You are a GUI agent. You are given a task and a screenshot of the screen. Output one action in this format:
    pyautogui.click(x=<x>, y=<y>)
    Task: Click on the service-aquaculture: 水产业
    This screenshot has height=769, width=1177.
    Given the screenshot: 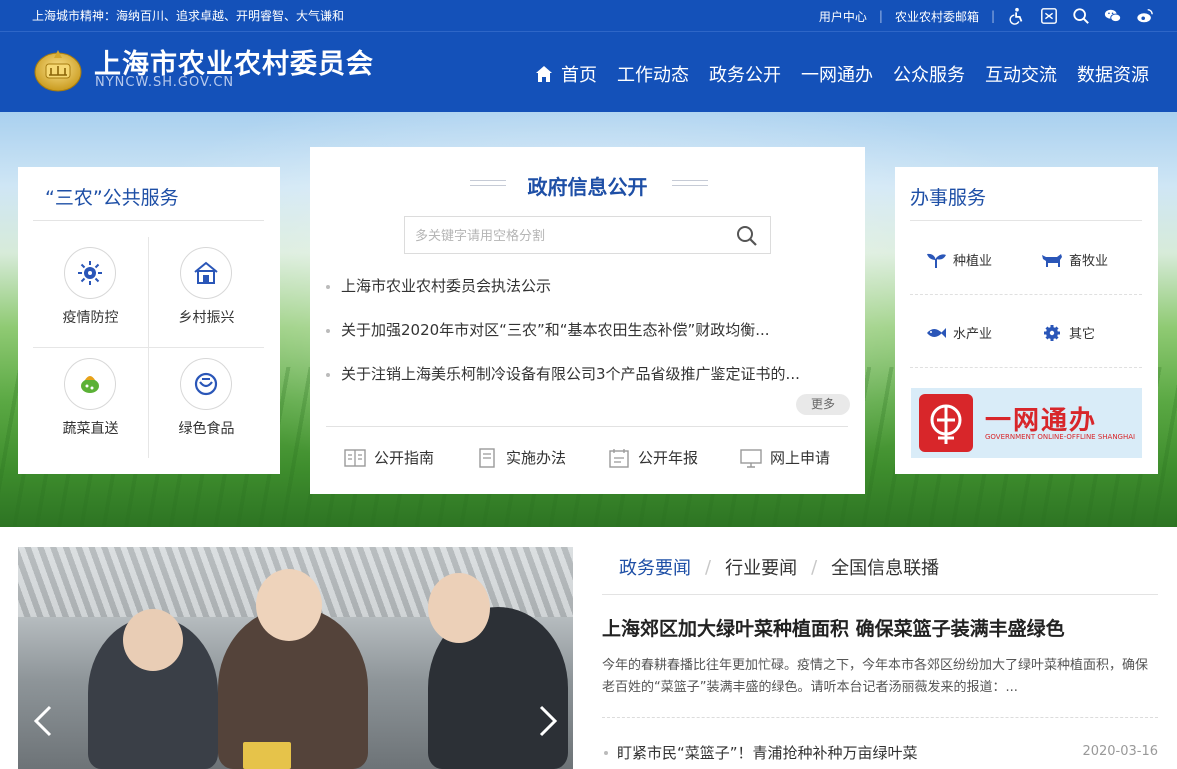 What is the action you would take?
    pyautogui.click(x=958, y=332)
    